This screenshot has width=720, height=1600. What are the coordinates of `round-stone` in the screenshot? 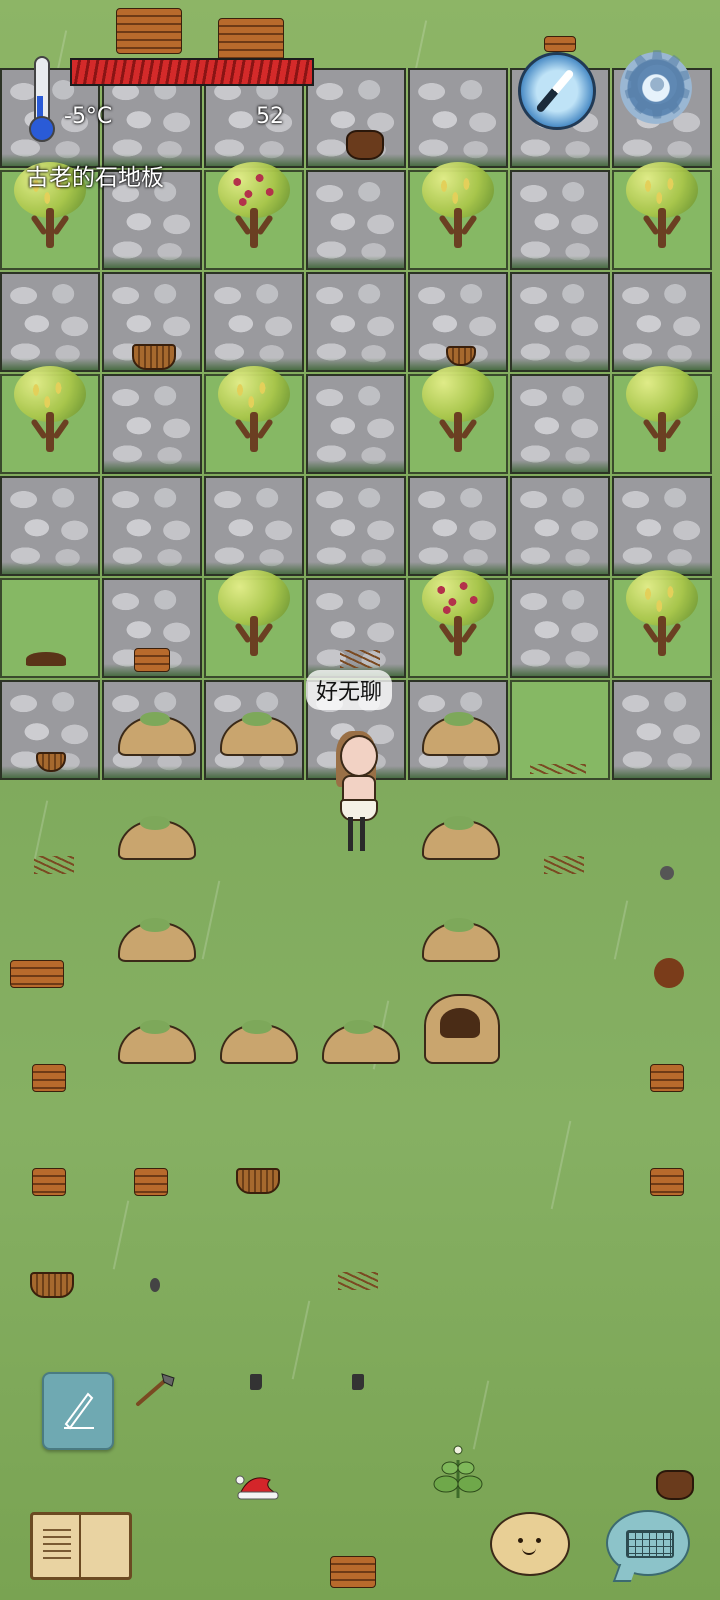 It's located at (667, 873).